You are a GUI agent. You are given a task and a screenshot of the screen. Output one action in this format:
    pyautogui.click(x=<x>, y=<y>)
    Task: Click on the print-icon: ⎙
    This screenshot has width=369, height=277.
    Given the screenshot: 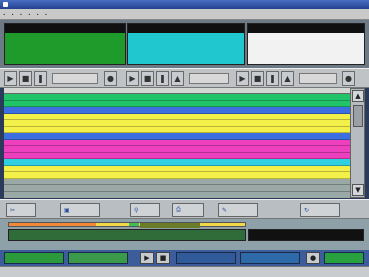 What is the action you would take?
    pyautogui.click(x=178, y=209)
    